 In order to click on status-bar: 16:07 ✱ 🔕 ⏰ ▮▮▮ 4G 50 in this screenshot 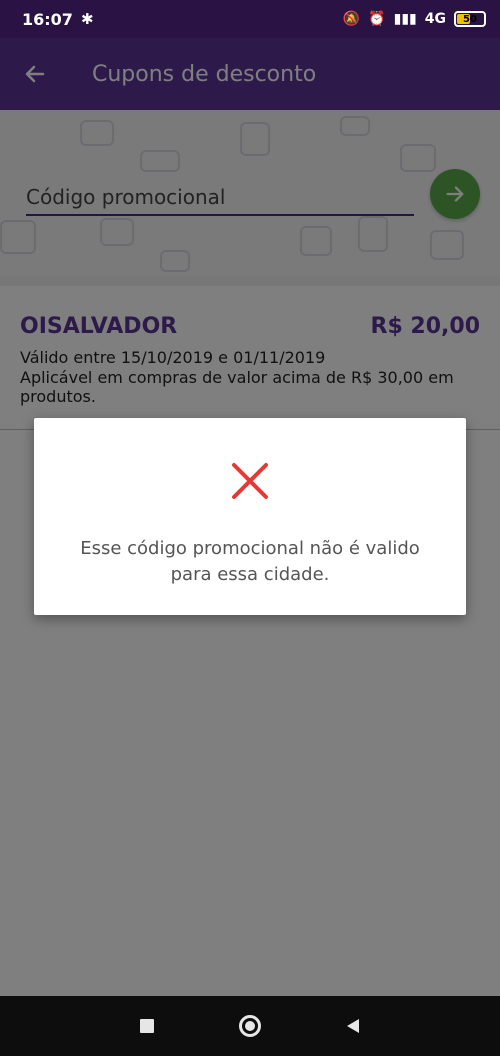, I will do `click(250, 19)`.